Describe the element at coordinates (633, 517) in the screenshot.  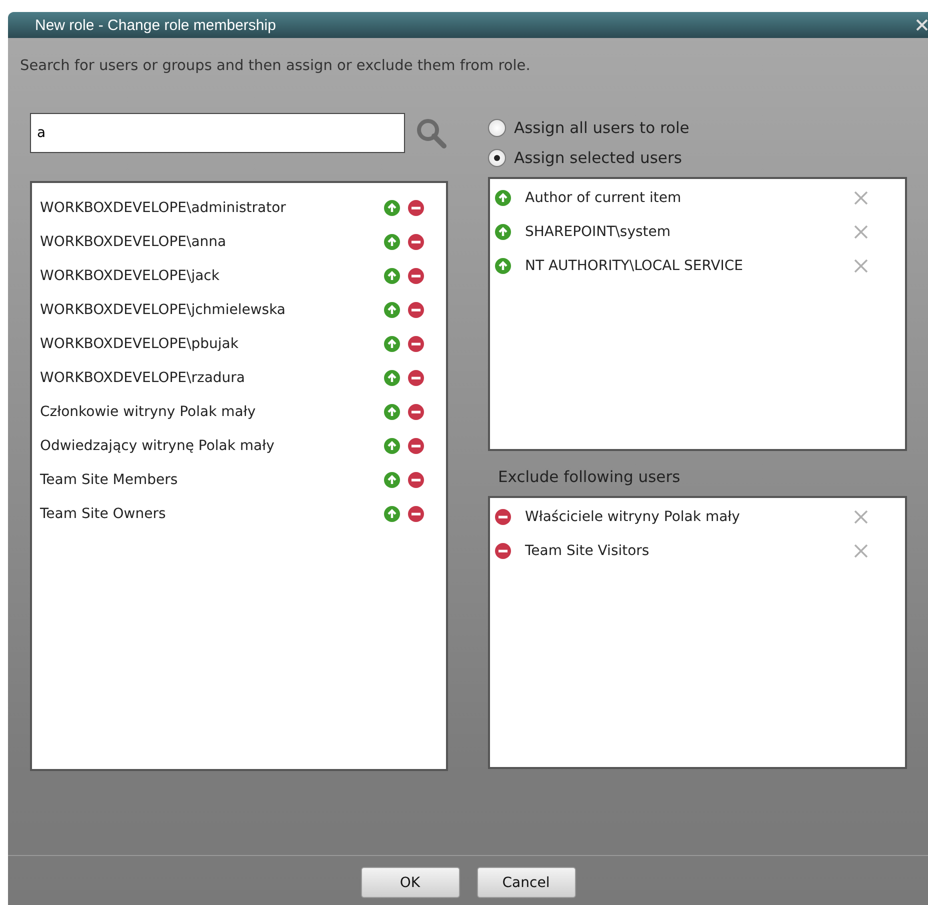
I see `user-name: Właściciele witryny Polak mały` at that location.